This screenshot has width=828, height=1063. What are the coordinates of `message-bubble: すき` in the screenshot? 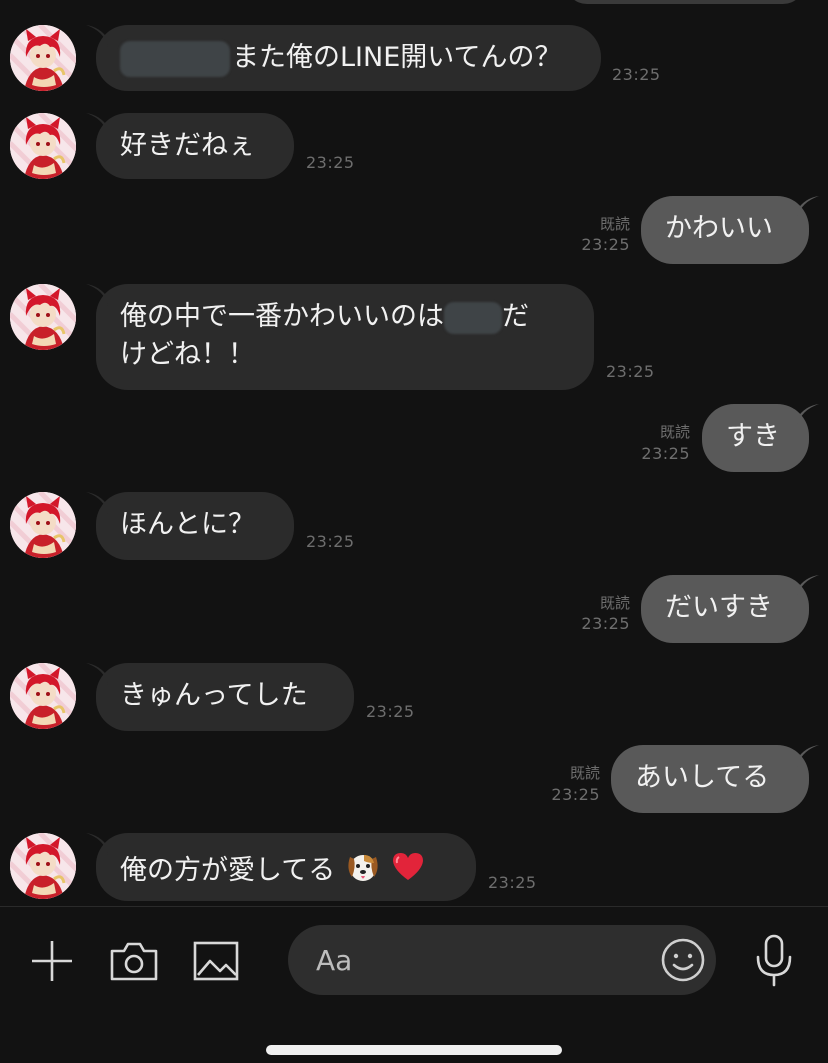 It's located at (760, 438).